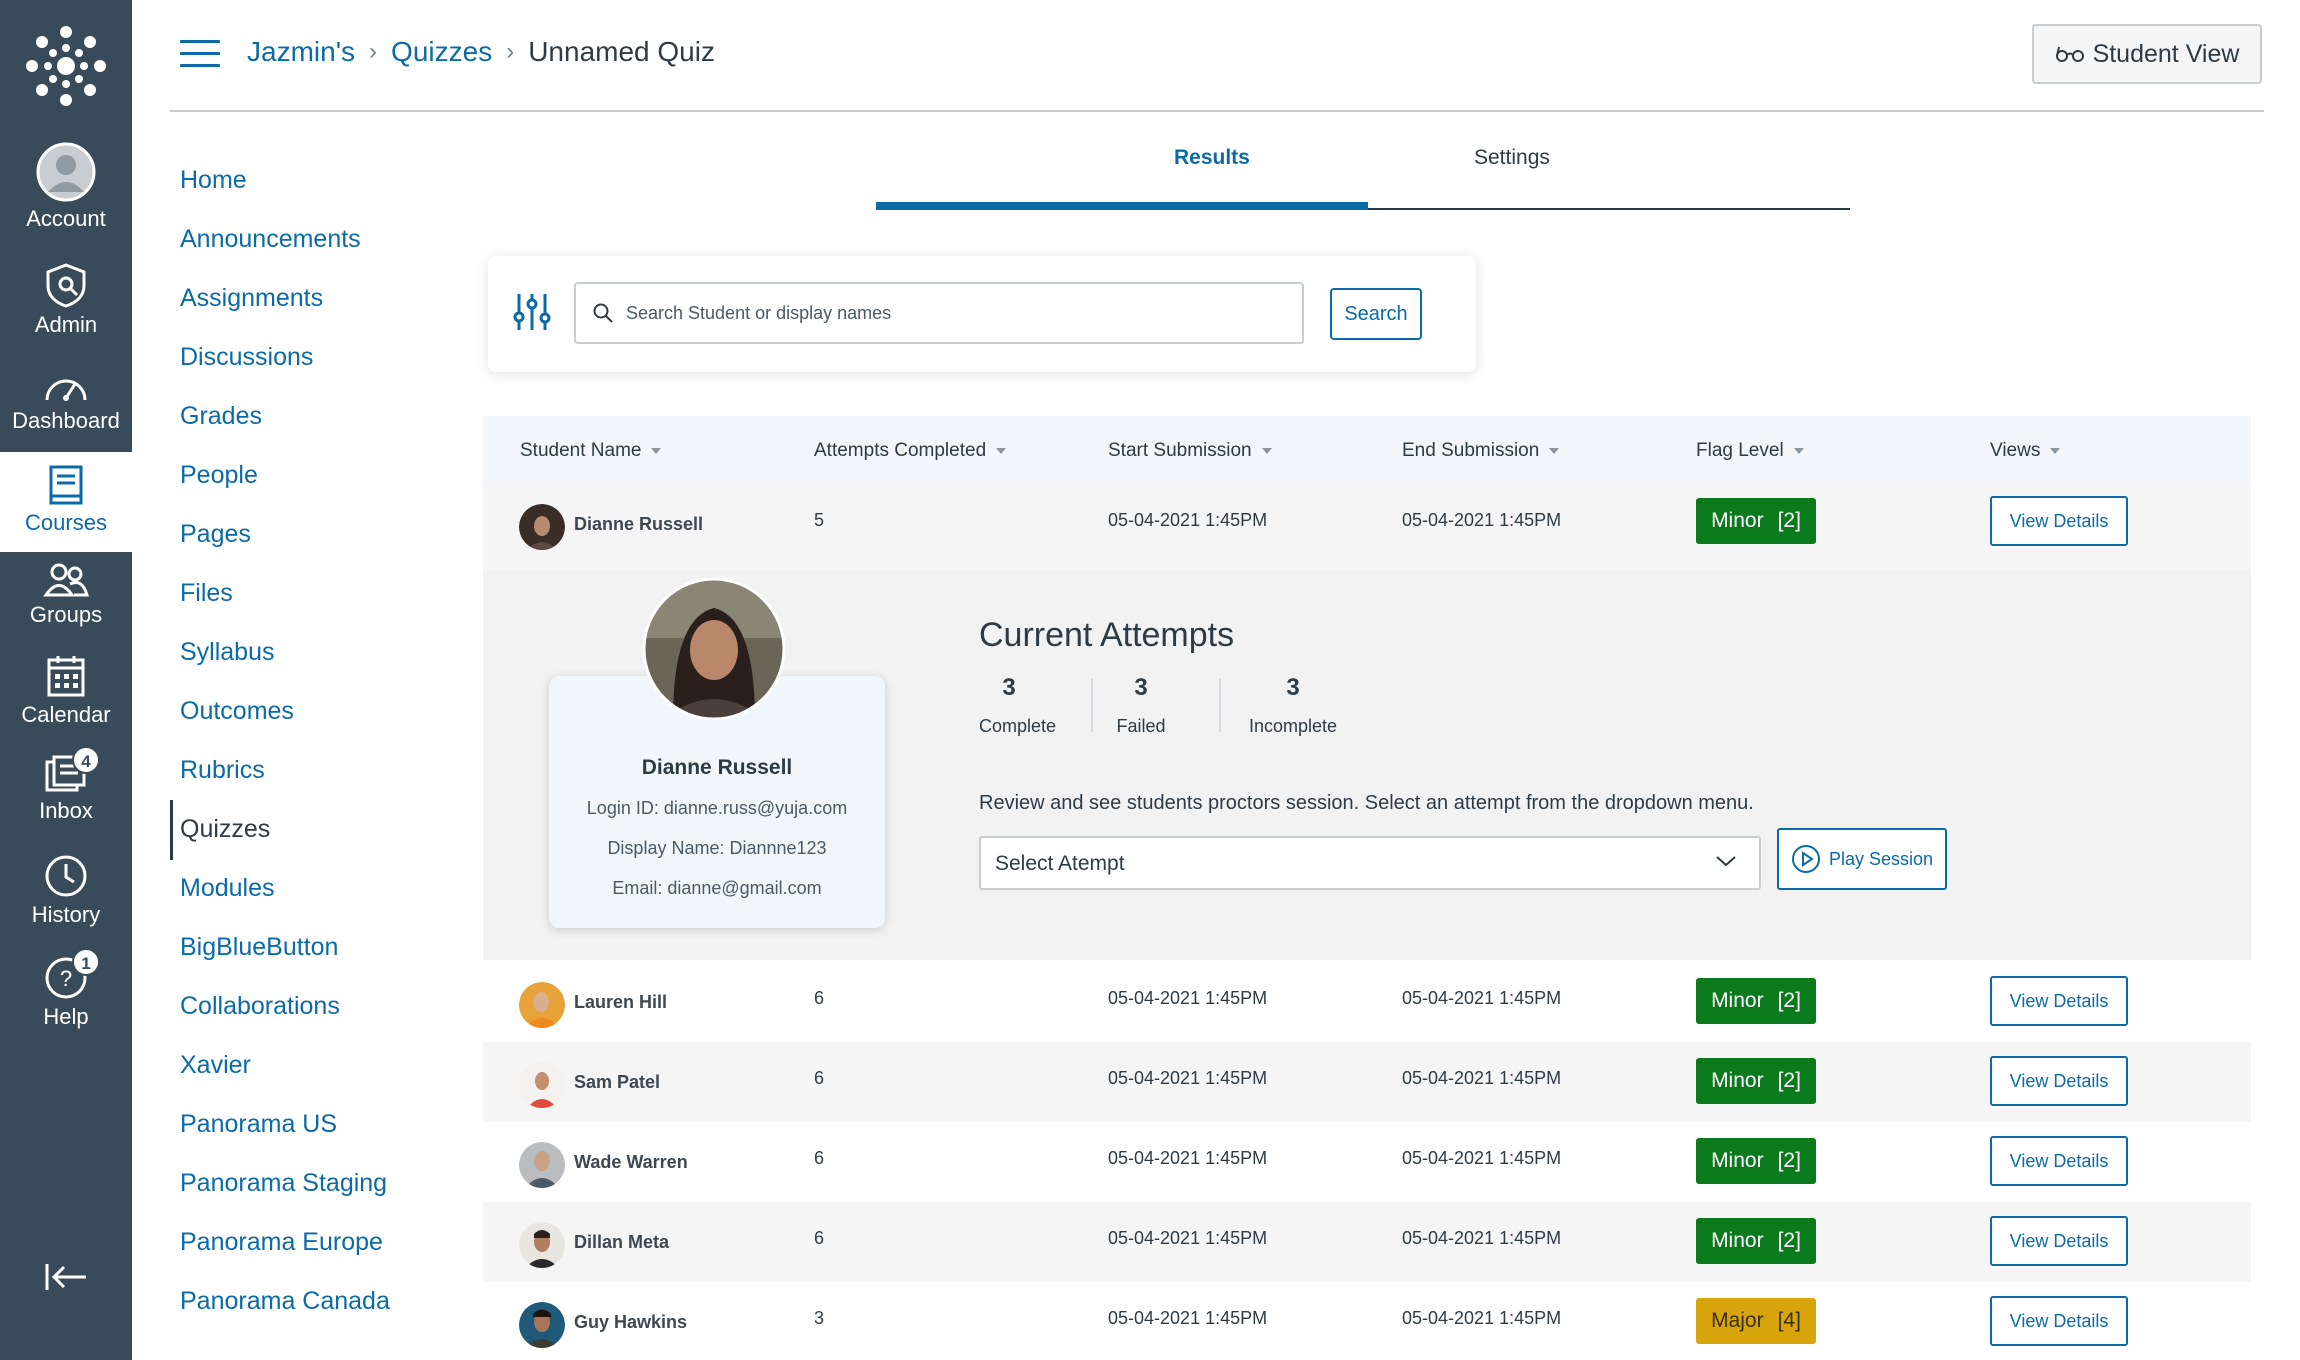  I want to click on course-nav-files: Files, so click(206, 593).